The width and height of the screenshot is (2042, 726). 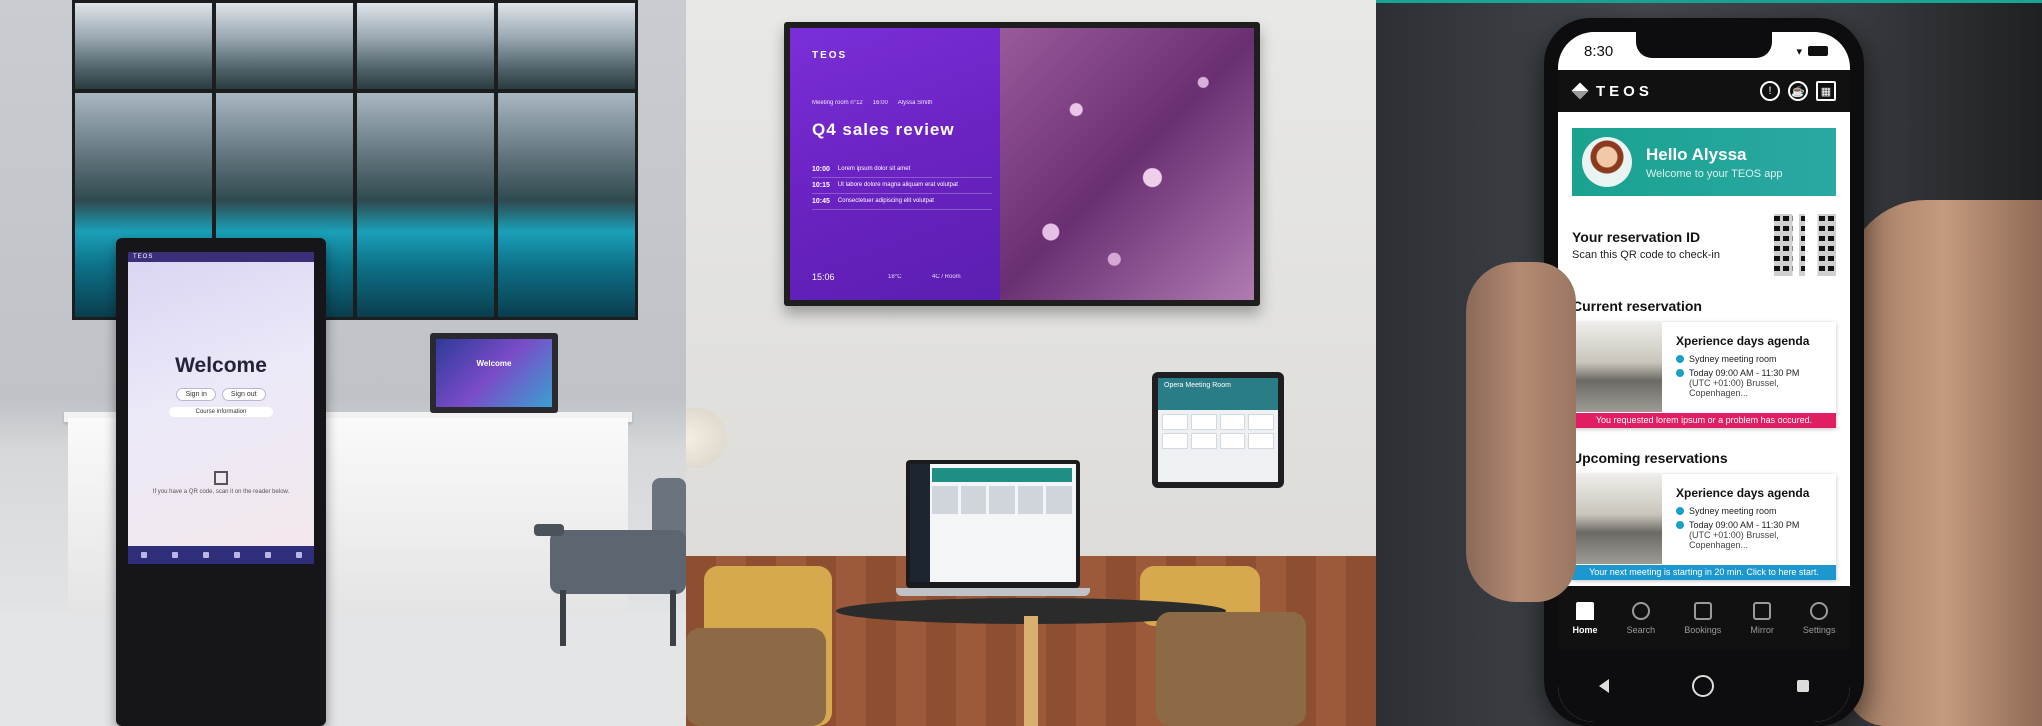 I want to click on door-tablet: Opera Meeting Room, so click(x=1218, y=430).